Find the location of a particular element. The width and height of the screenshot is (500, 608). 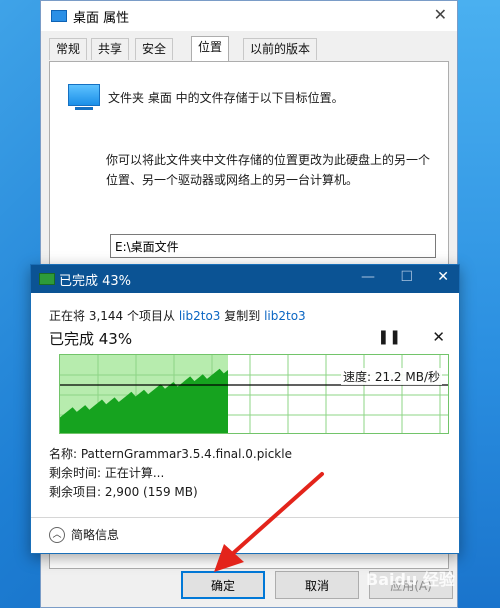

tab-bar: 常规 共享 安全 位置 以前的版本 is located at coordinates (249, 48).